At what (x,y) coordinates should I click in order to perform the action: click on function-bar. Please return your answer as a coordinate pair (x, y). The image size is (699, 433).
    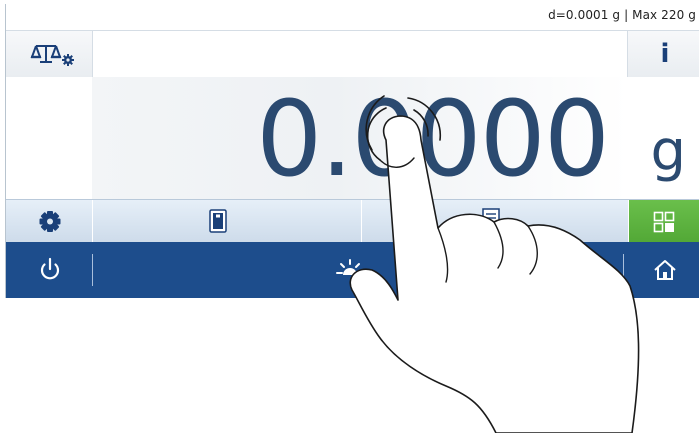
    Looking at the image, I should click on (352, 221).